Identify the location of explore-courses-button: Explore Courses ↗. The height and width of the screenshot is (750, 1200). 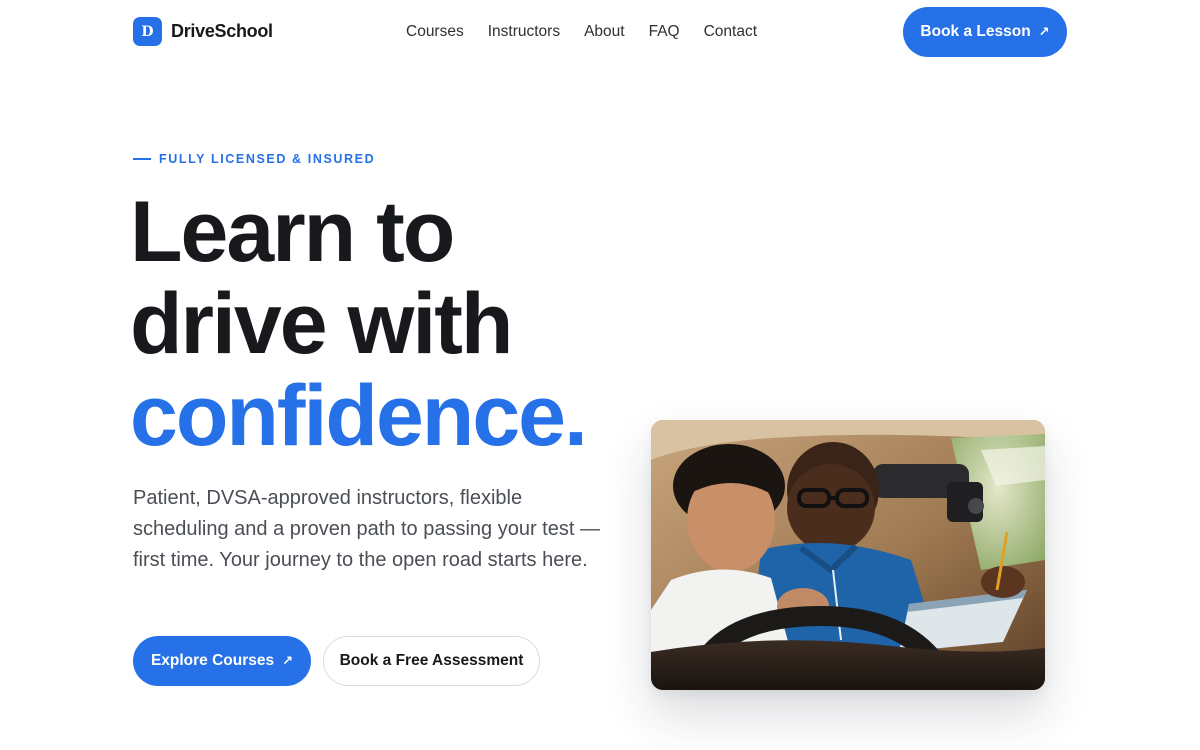
(222, 661).